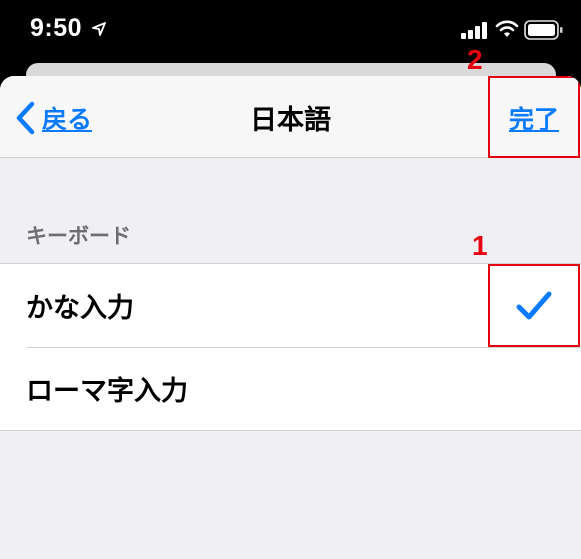  What do you see at coordinates (56, 28) in the screenshot?
I see `status-time: 9:50` at bounding box center [56, 28].